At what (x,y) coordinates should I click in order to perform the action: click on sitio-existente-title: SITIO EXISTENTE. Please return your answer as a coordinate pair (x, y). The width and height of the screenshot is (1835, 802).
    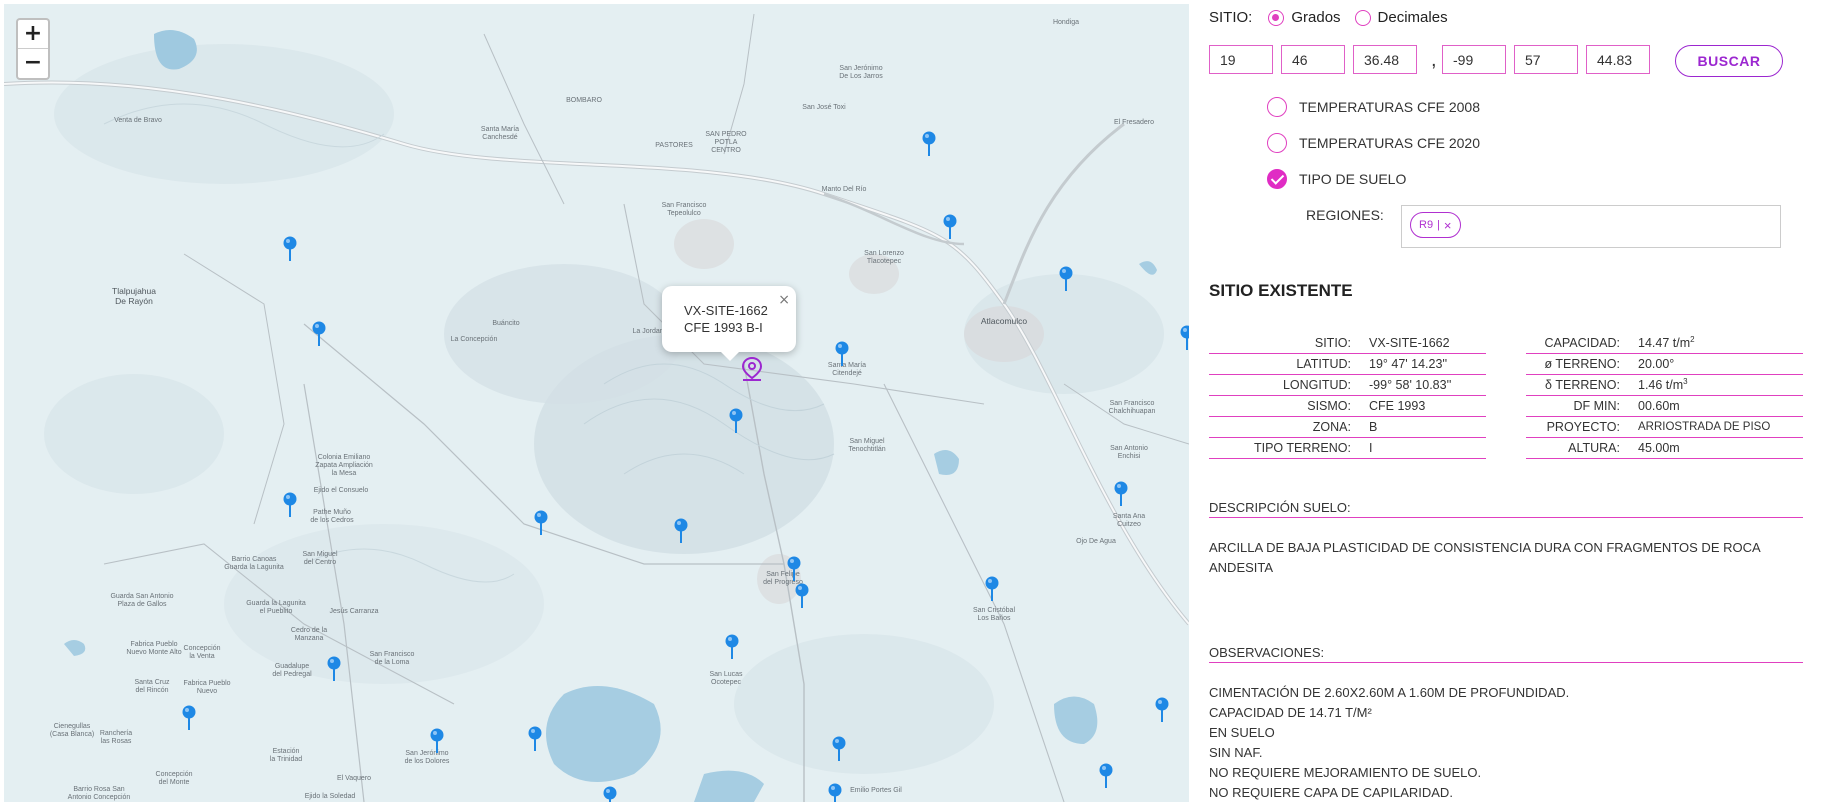
    Looking at the image, I should click on (1281, 290).